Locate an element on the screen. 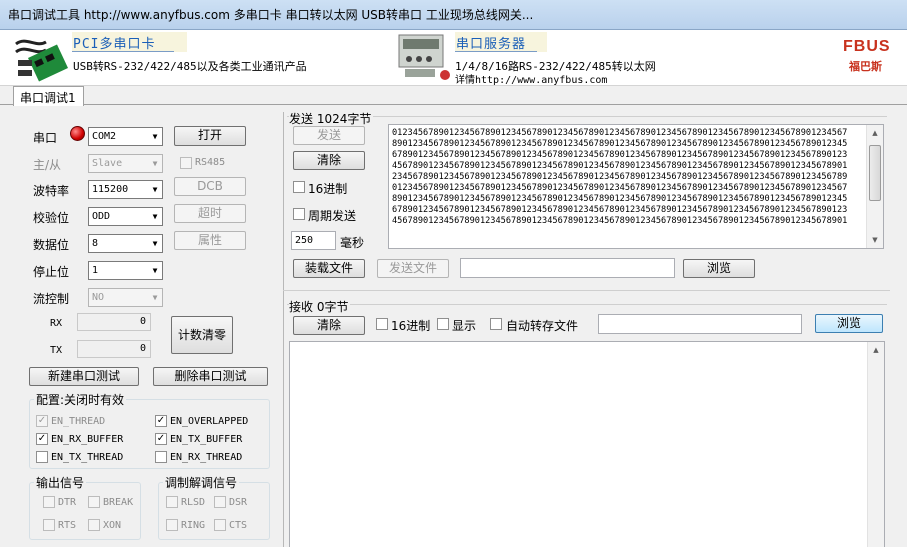  rlsd-label: RLSD is located at coordinates (193, 502).